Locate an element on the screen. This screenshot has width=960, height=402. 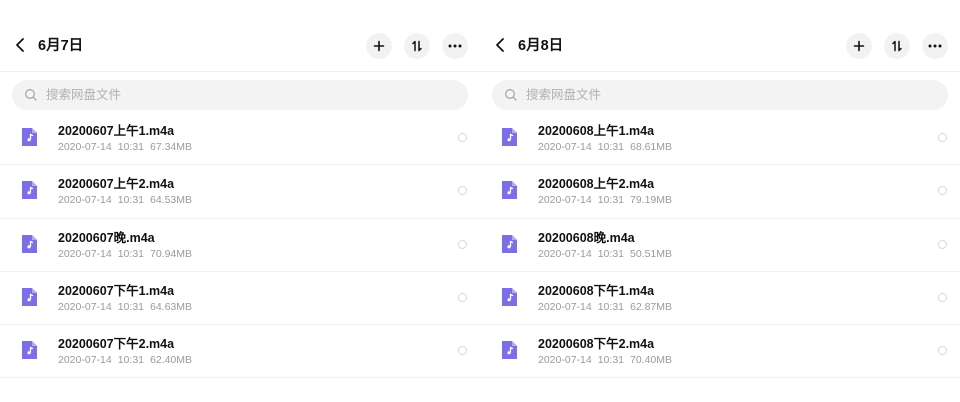
file-name: 20200608上午2.m4a is located at coordinates (596, 184).